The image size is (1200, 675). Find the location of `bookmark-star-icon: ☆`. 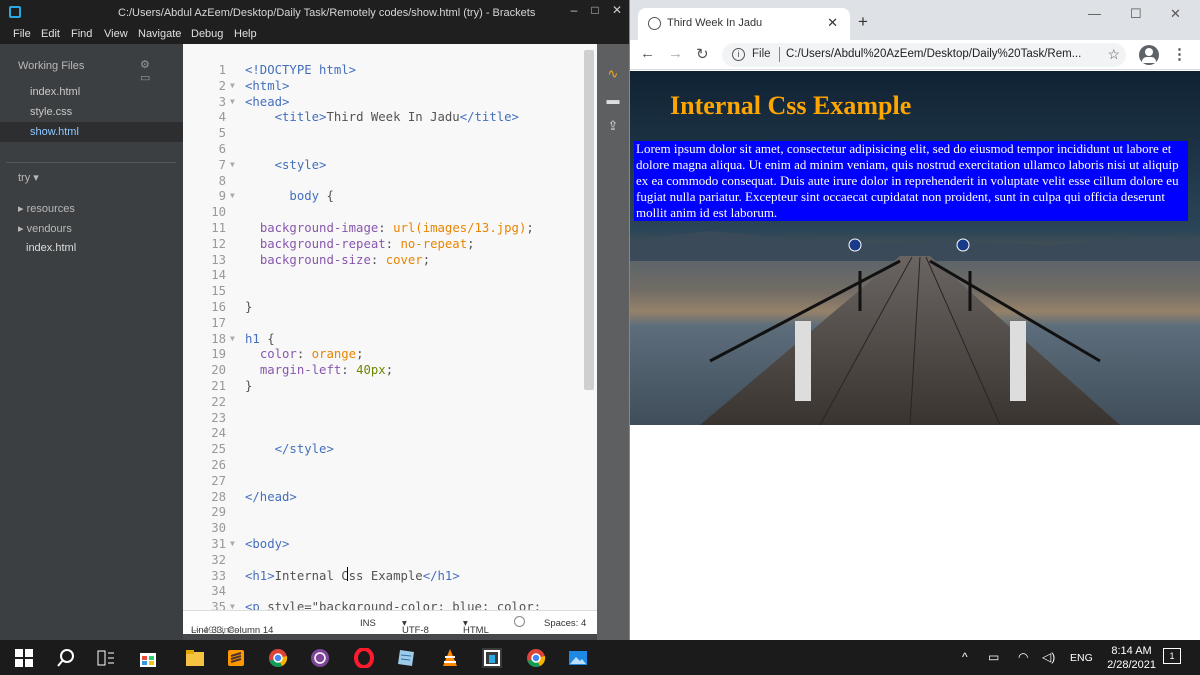

bookmark-star-icon: ☆ is located at coordinates (1113, 54).